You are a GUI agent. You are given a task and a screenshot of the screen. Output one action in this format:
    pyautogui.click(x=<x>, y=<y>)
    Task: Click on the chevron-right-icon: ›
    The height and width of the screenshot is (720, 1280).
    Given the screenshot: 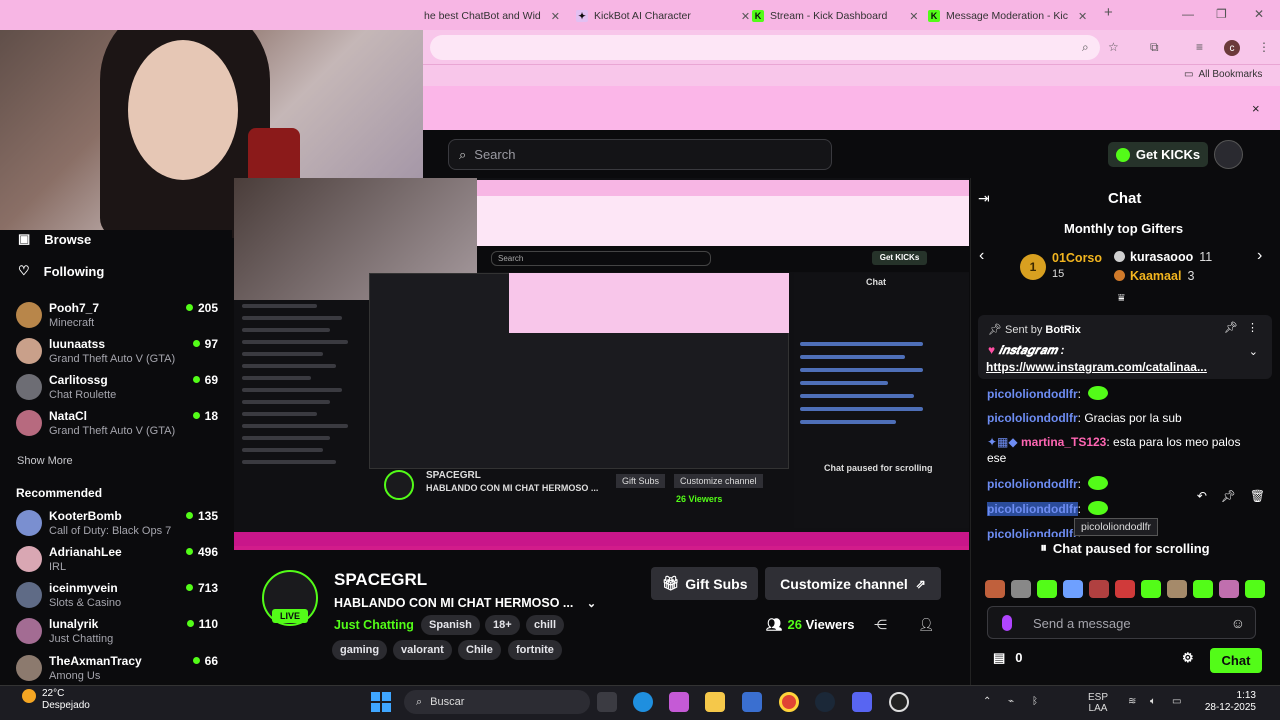 What is the action you would take?
    pyautogui.click(x=1259, y=256)
    